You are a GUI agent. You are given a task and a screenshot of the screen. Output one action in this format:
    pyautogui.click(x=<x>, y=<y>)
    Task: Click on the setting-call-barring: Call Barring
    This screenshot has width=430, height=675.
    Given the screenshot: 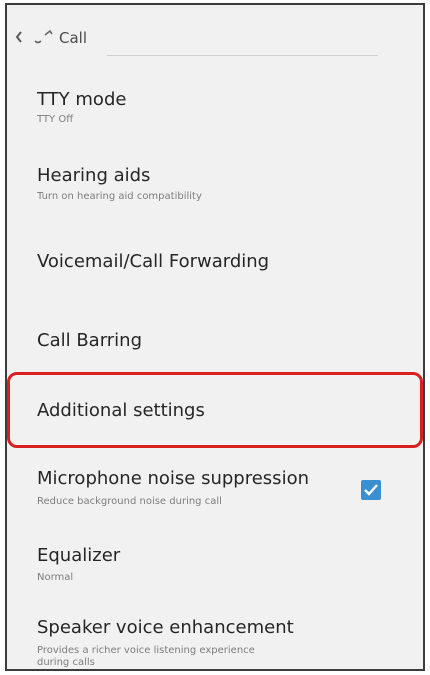 What is the action you would take?
    pyautogui.click(x=215, y=336)
    